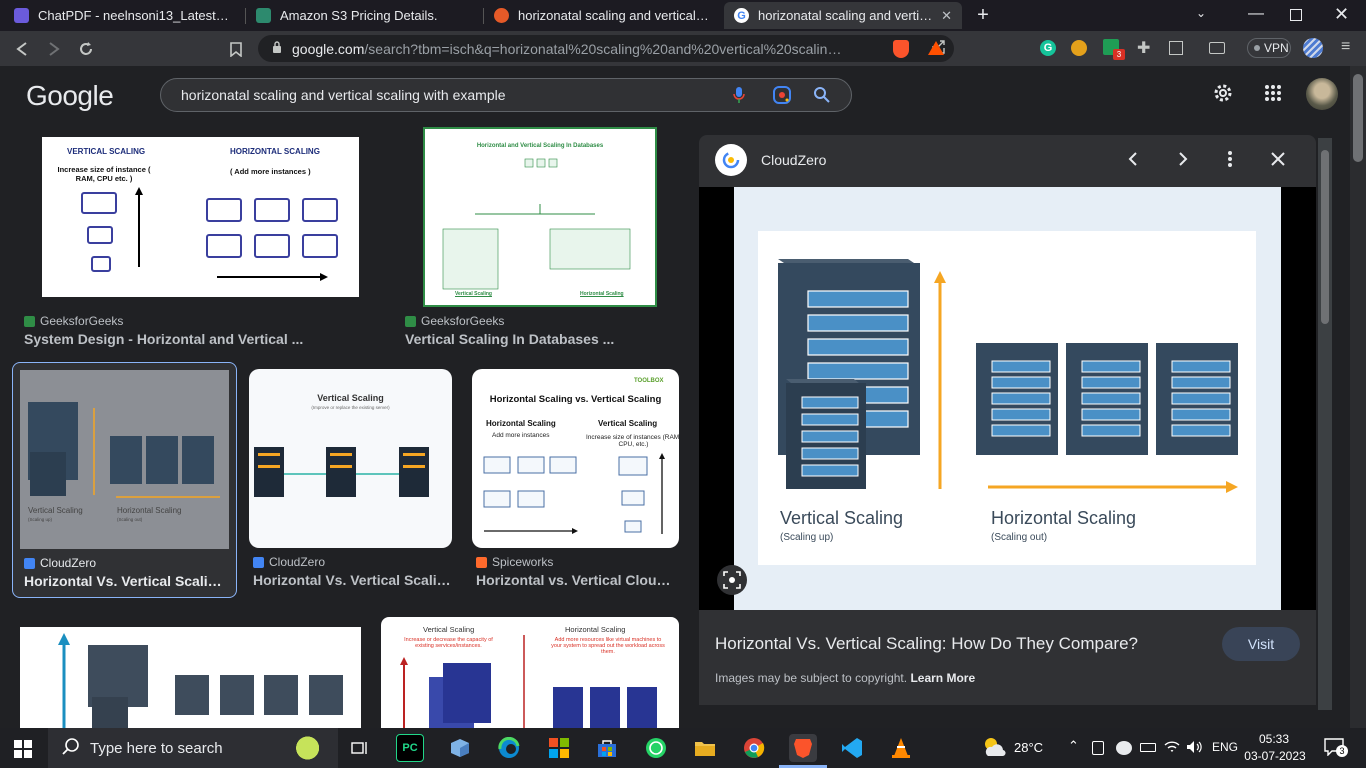 This screenshot has width=1366, height=768. I want to click on windows-start-icon, so click(23, 751).